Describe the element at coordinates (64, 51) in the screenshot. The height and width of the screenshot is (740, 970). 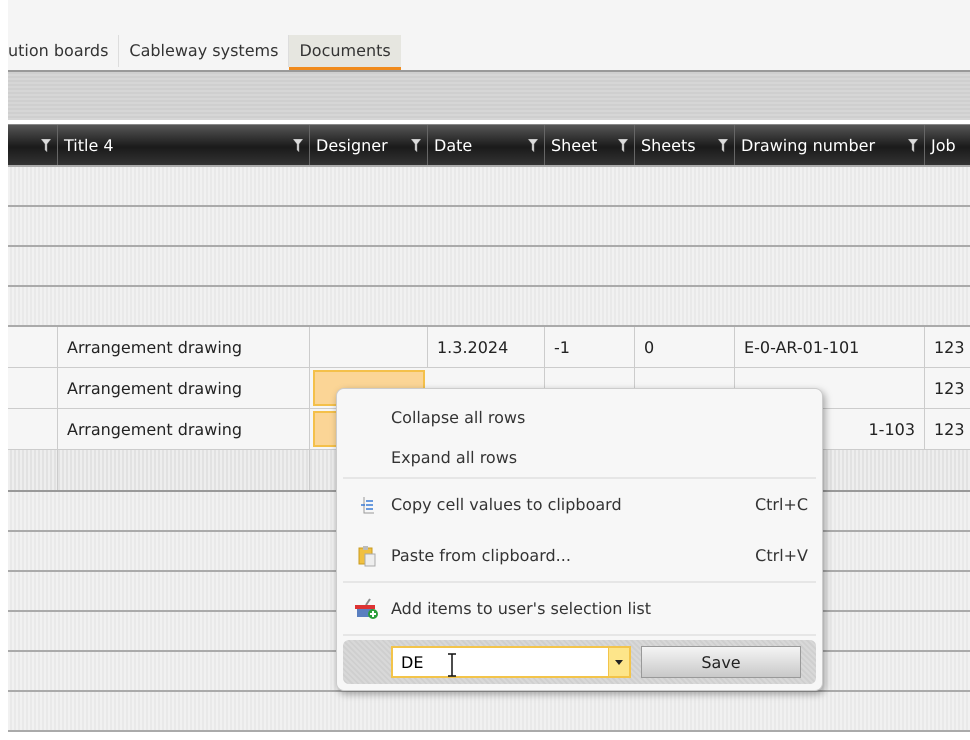
I see `tab: ution boards` at that location.